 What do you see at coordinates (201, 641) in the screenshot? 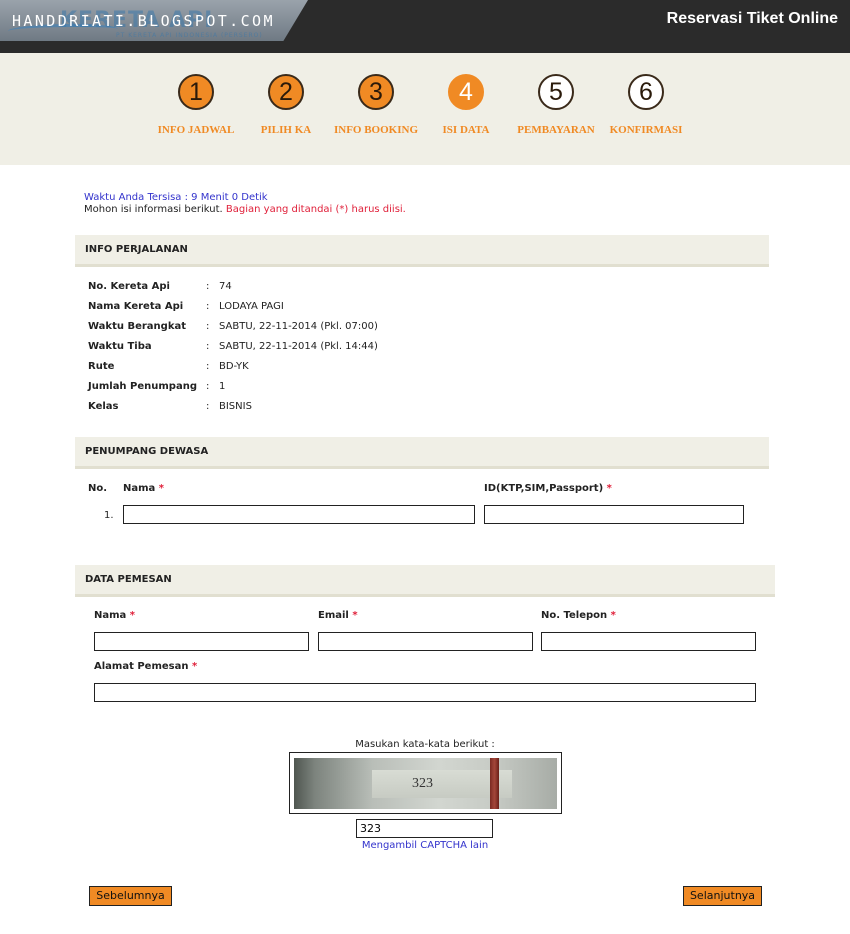
I see `booker-name-input` at bounding box center [201, 641].